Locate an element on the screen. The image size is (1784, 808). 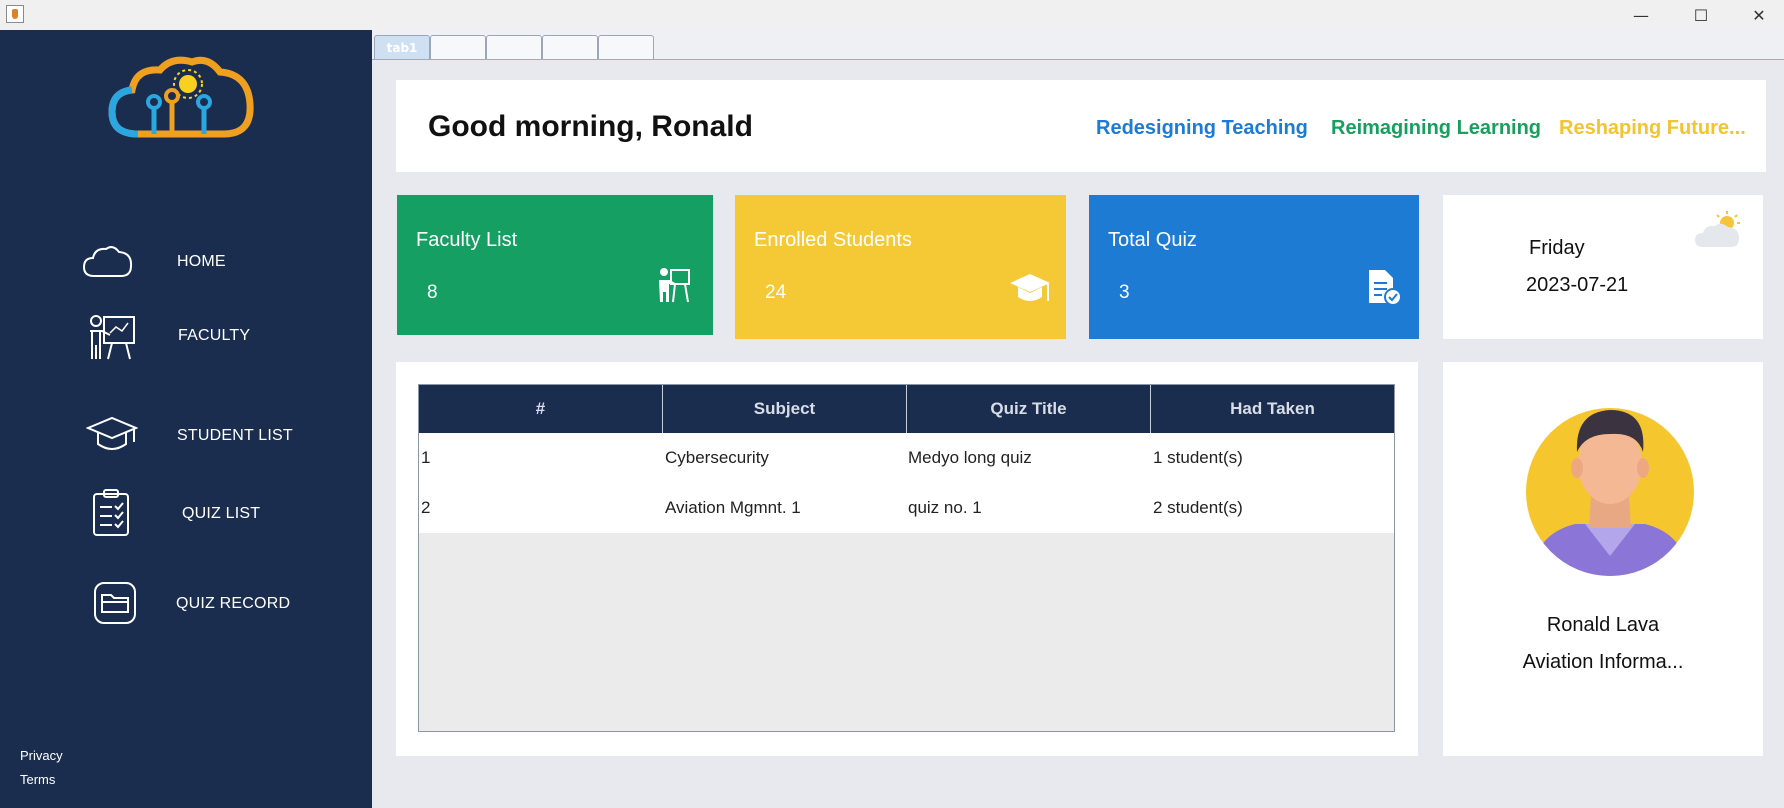
privacy-link: Privacy is located at coordinates (41, 755).